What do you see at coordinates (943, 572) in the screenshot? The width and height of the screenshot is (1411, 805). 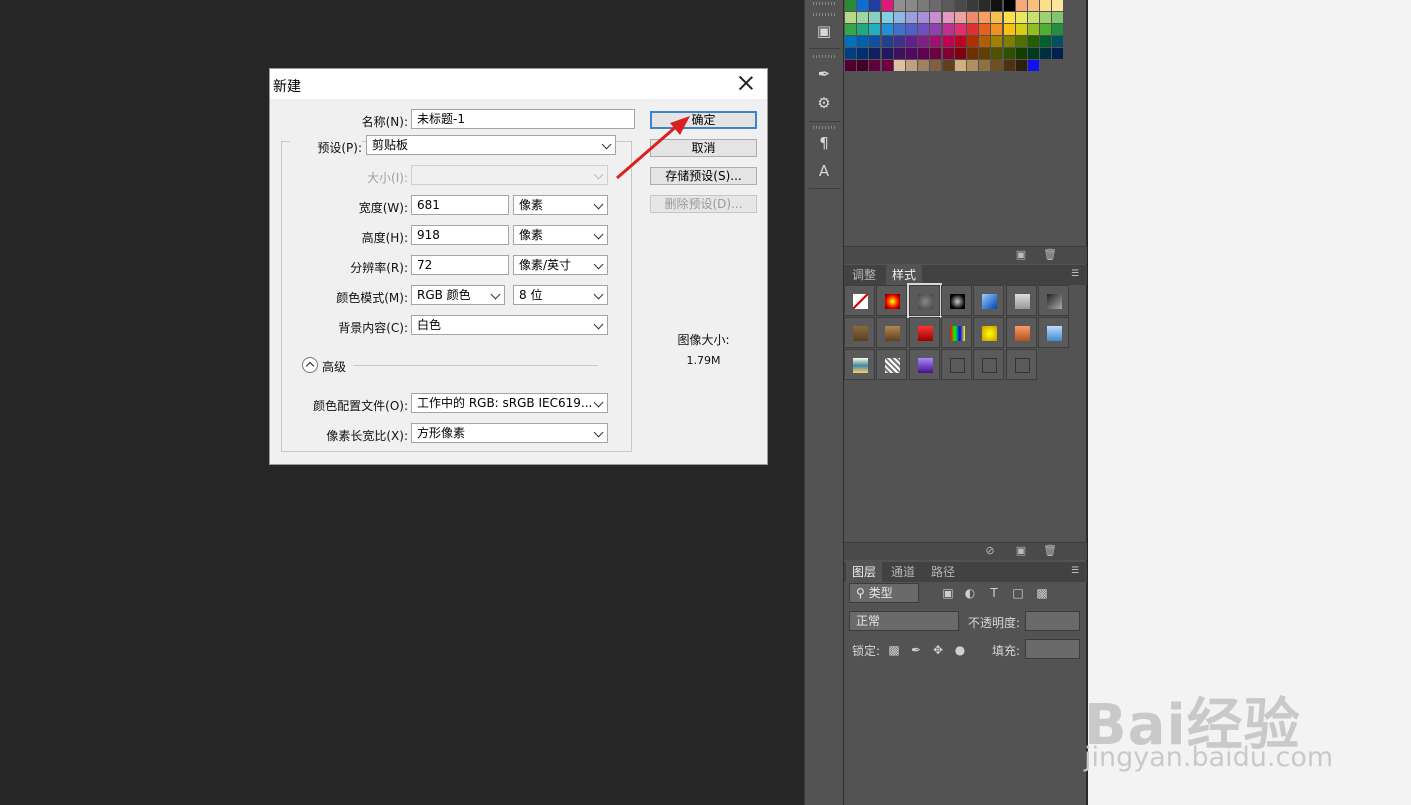 I see `tab-paths: 路径` at bounding box center [943, 572].